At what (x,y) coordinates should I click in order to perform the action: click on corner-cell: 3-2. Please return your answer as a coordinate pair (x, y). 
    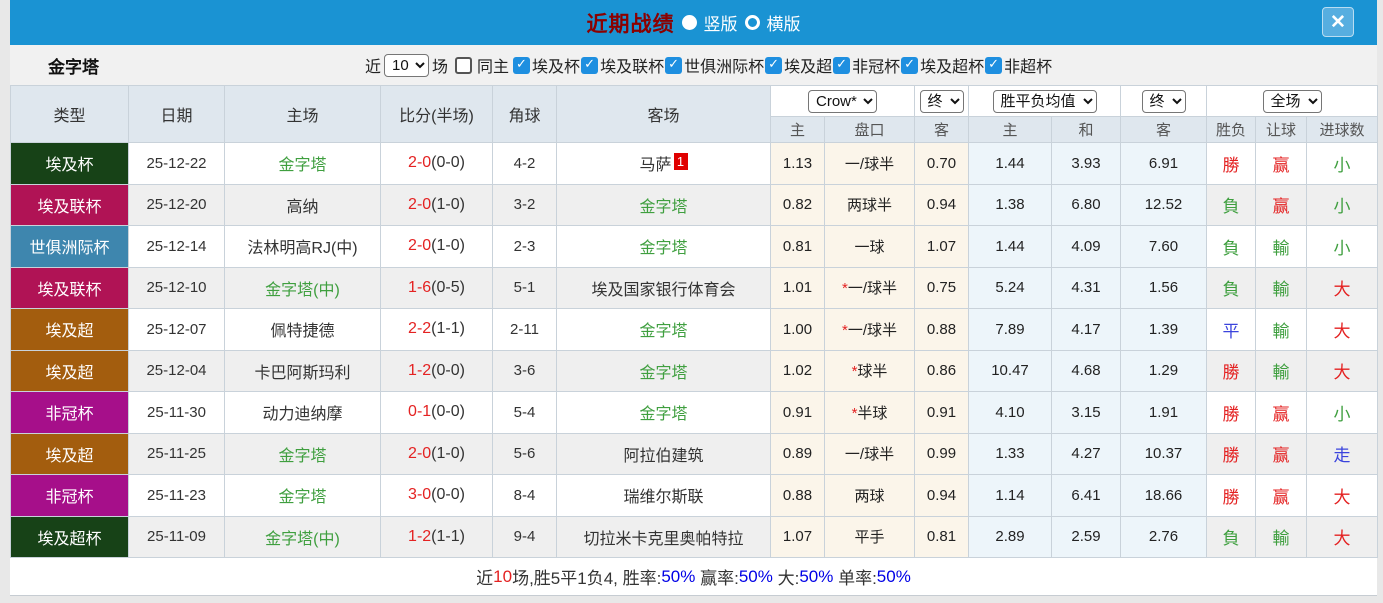
    Looking at the image, I should click on (524, 204).